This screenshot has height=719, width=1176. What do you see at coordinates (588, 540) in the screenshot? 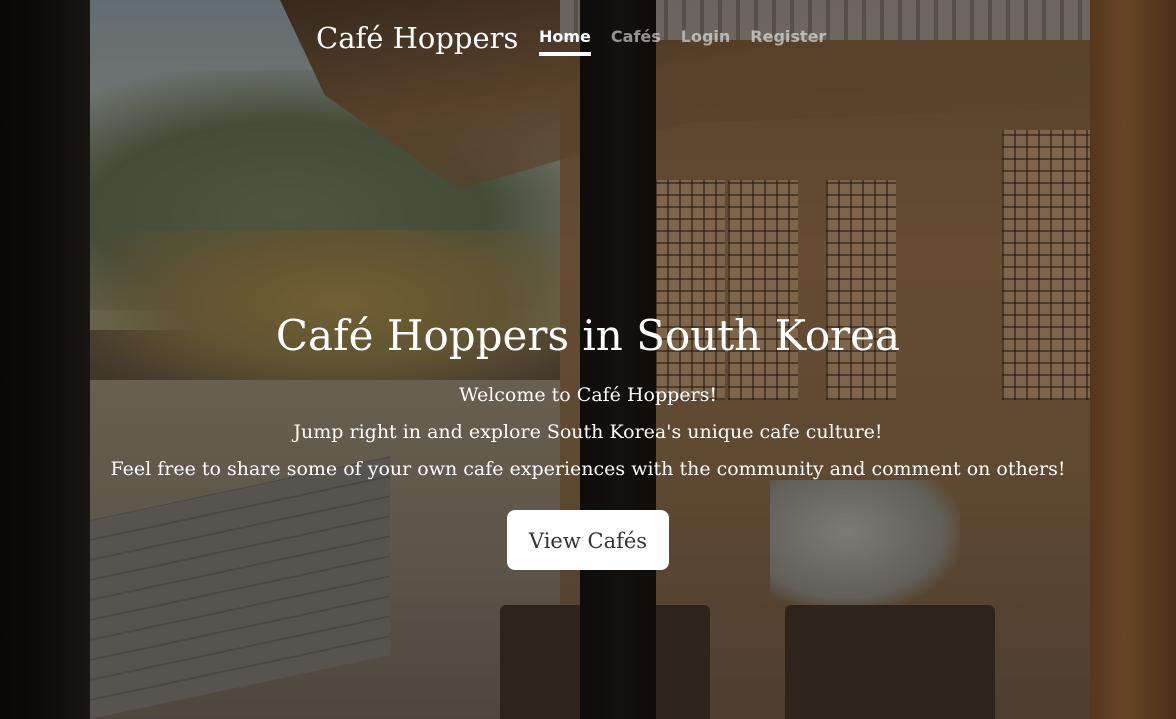
I see `view-cafes-button: View Cafés` at bounding box center [588, 540].